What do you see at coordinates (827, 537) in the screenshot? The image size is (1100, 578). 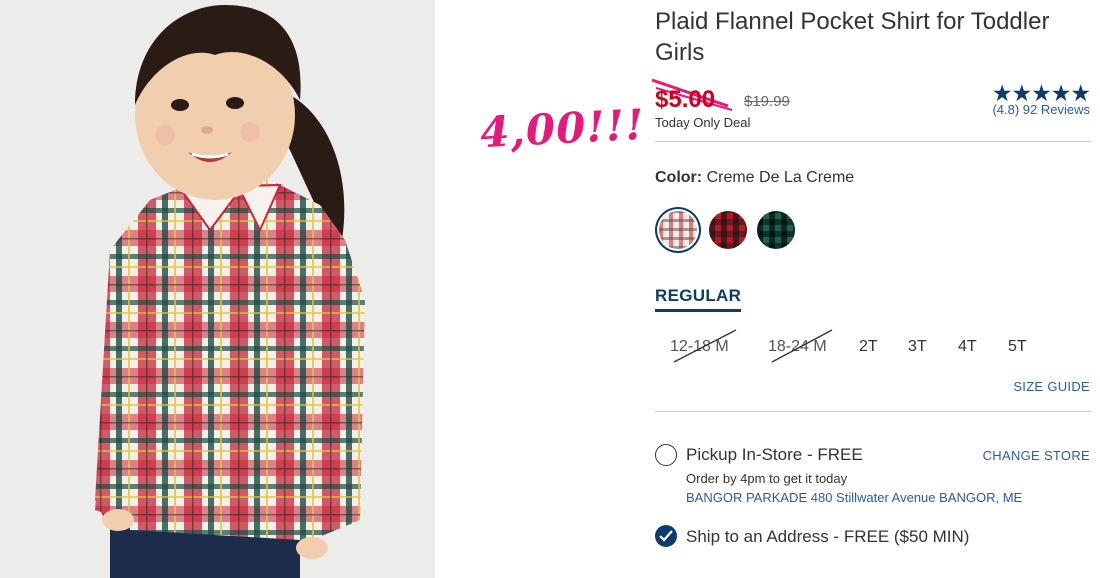 I see `ship-label: Ship to an Address - FREE ($50 MIN)` at bounding box center [827, 537].